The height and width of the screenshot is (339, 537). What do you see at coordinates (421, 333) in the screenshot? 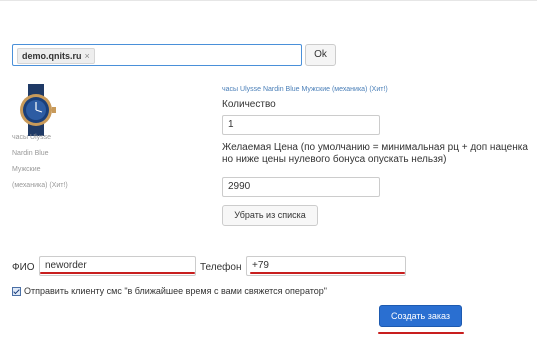
I see `create-annotation-underline` at bounding box center [421, 333].